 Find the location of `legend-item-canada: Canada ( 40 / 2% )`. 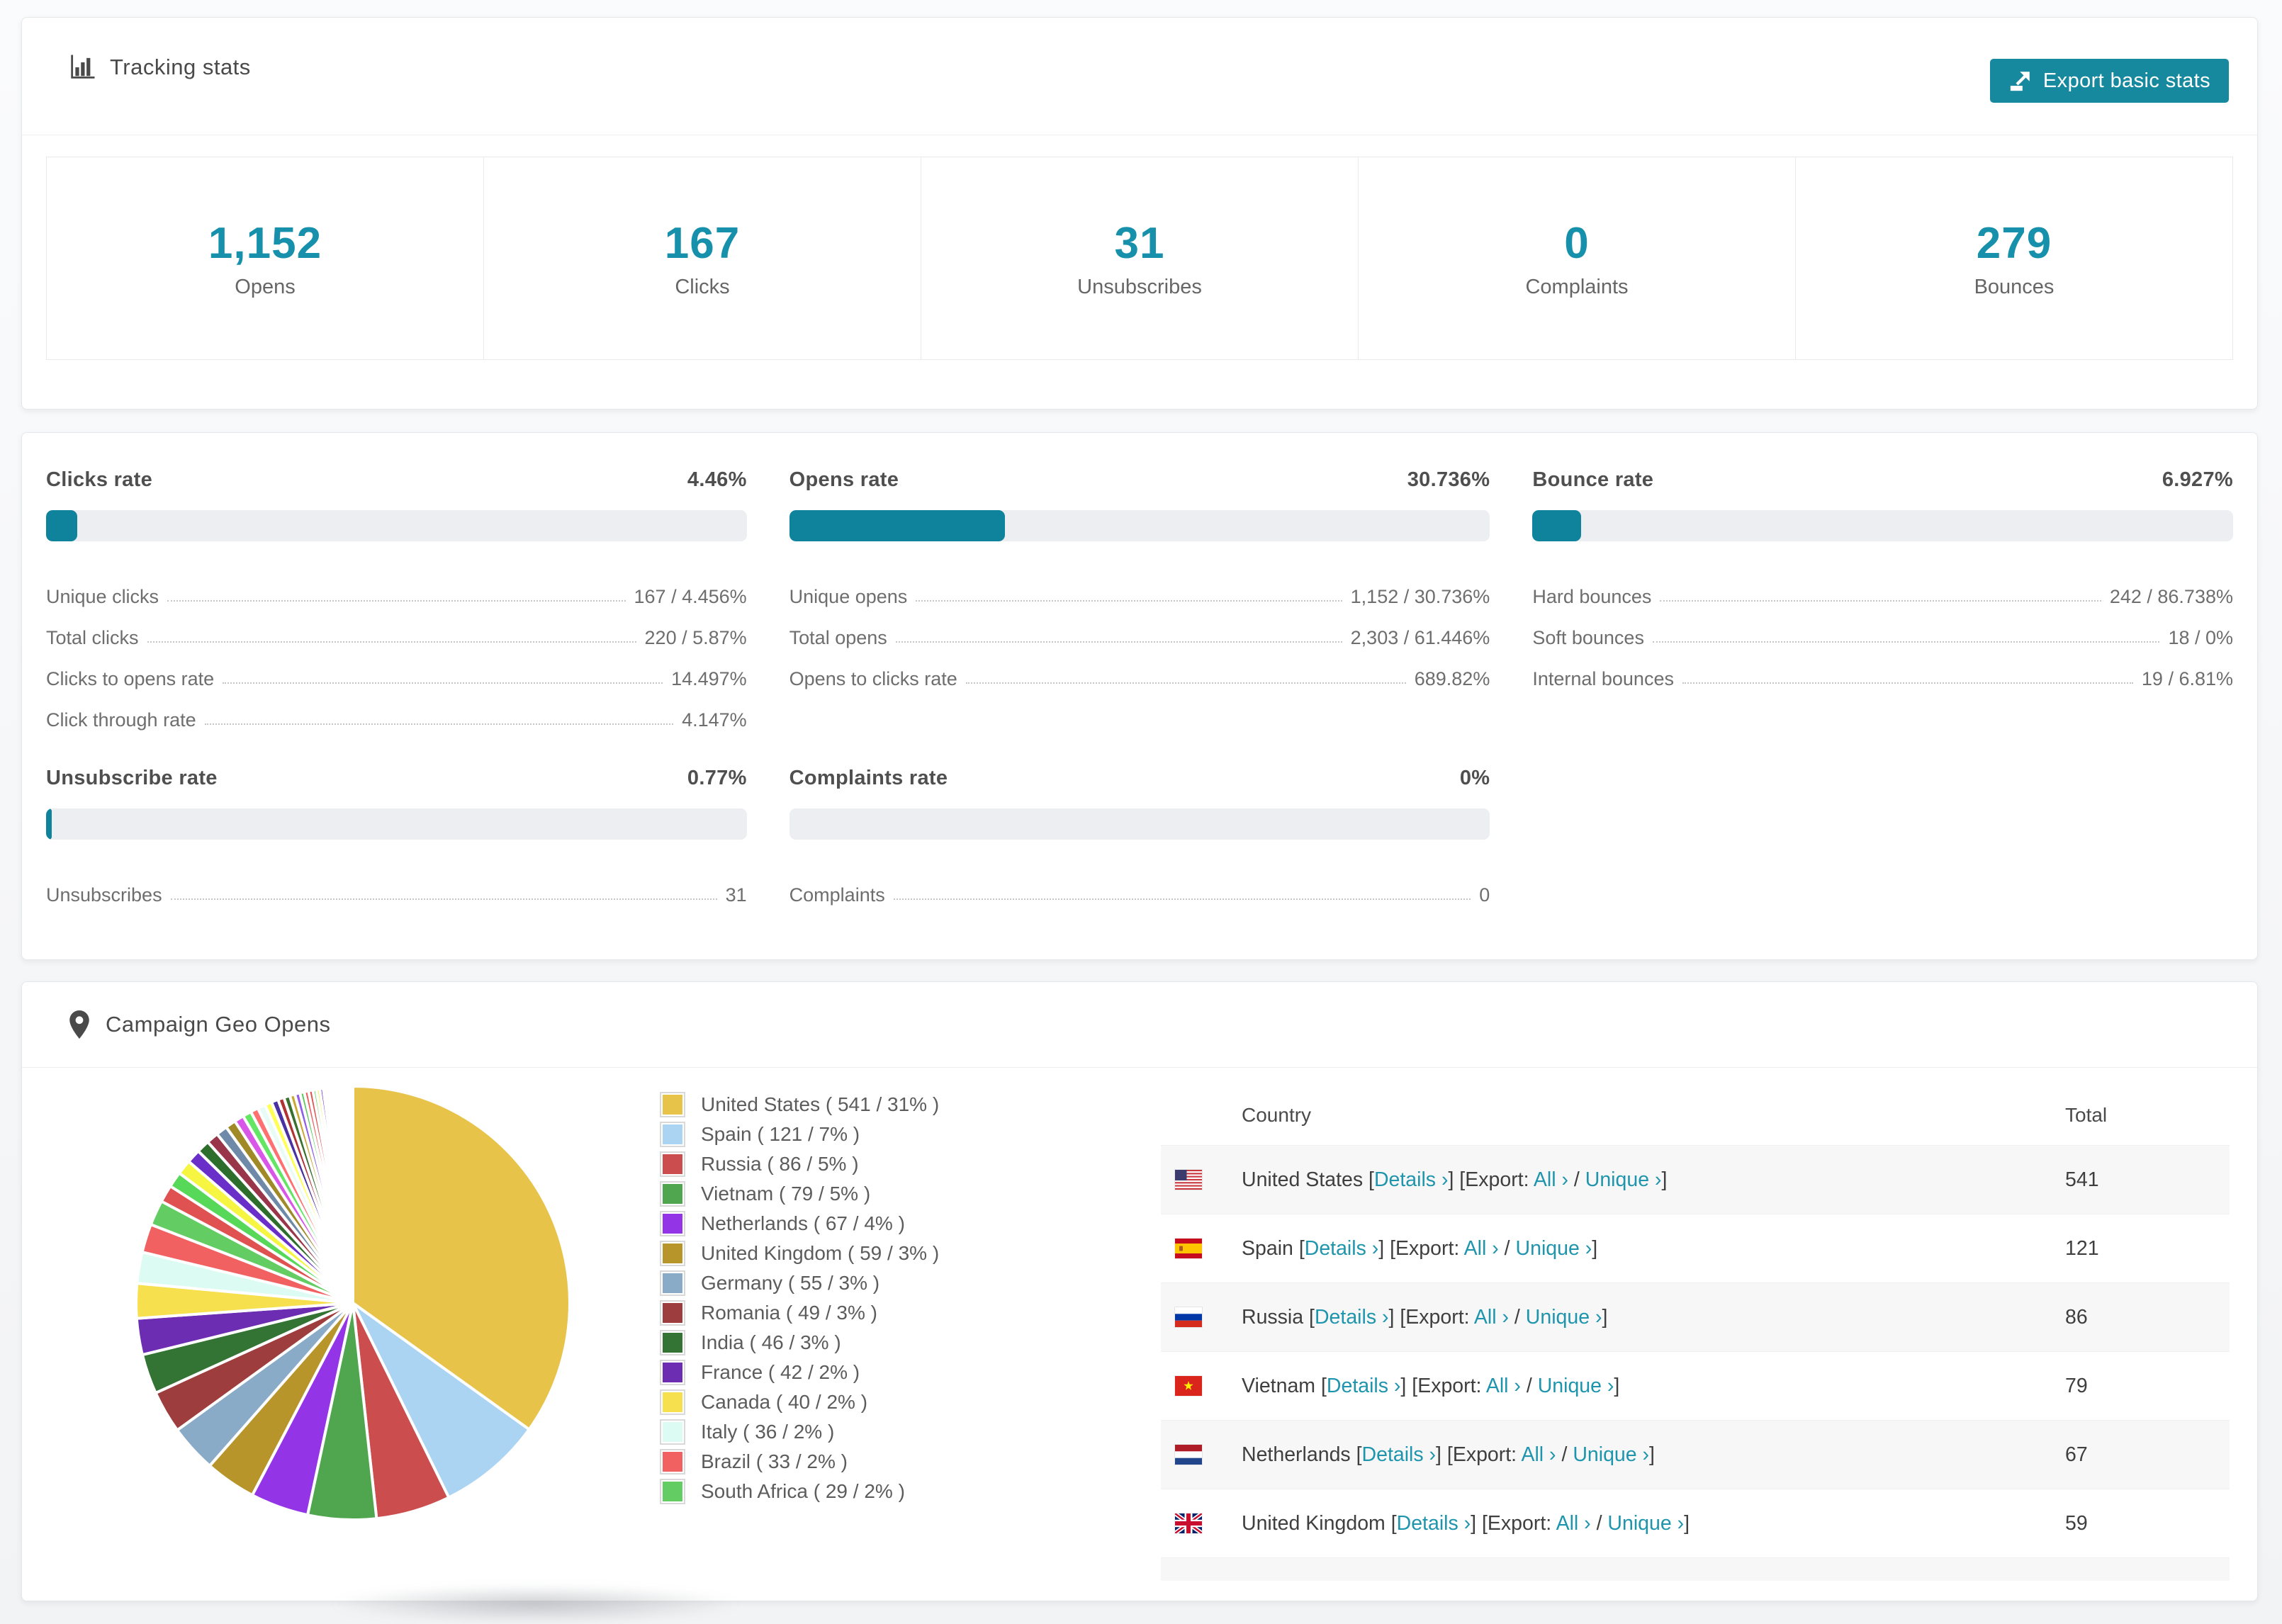

legend-item-canada: Canada ( 40 / 2% ) is located at coordinates (800, 1402).